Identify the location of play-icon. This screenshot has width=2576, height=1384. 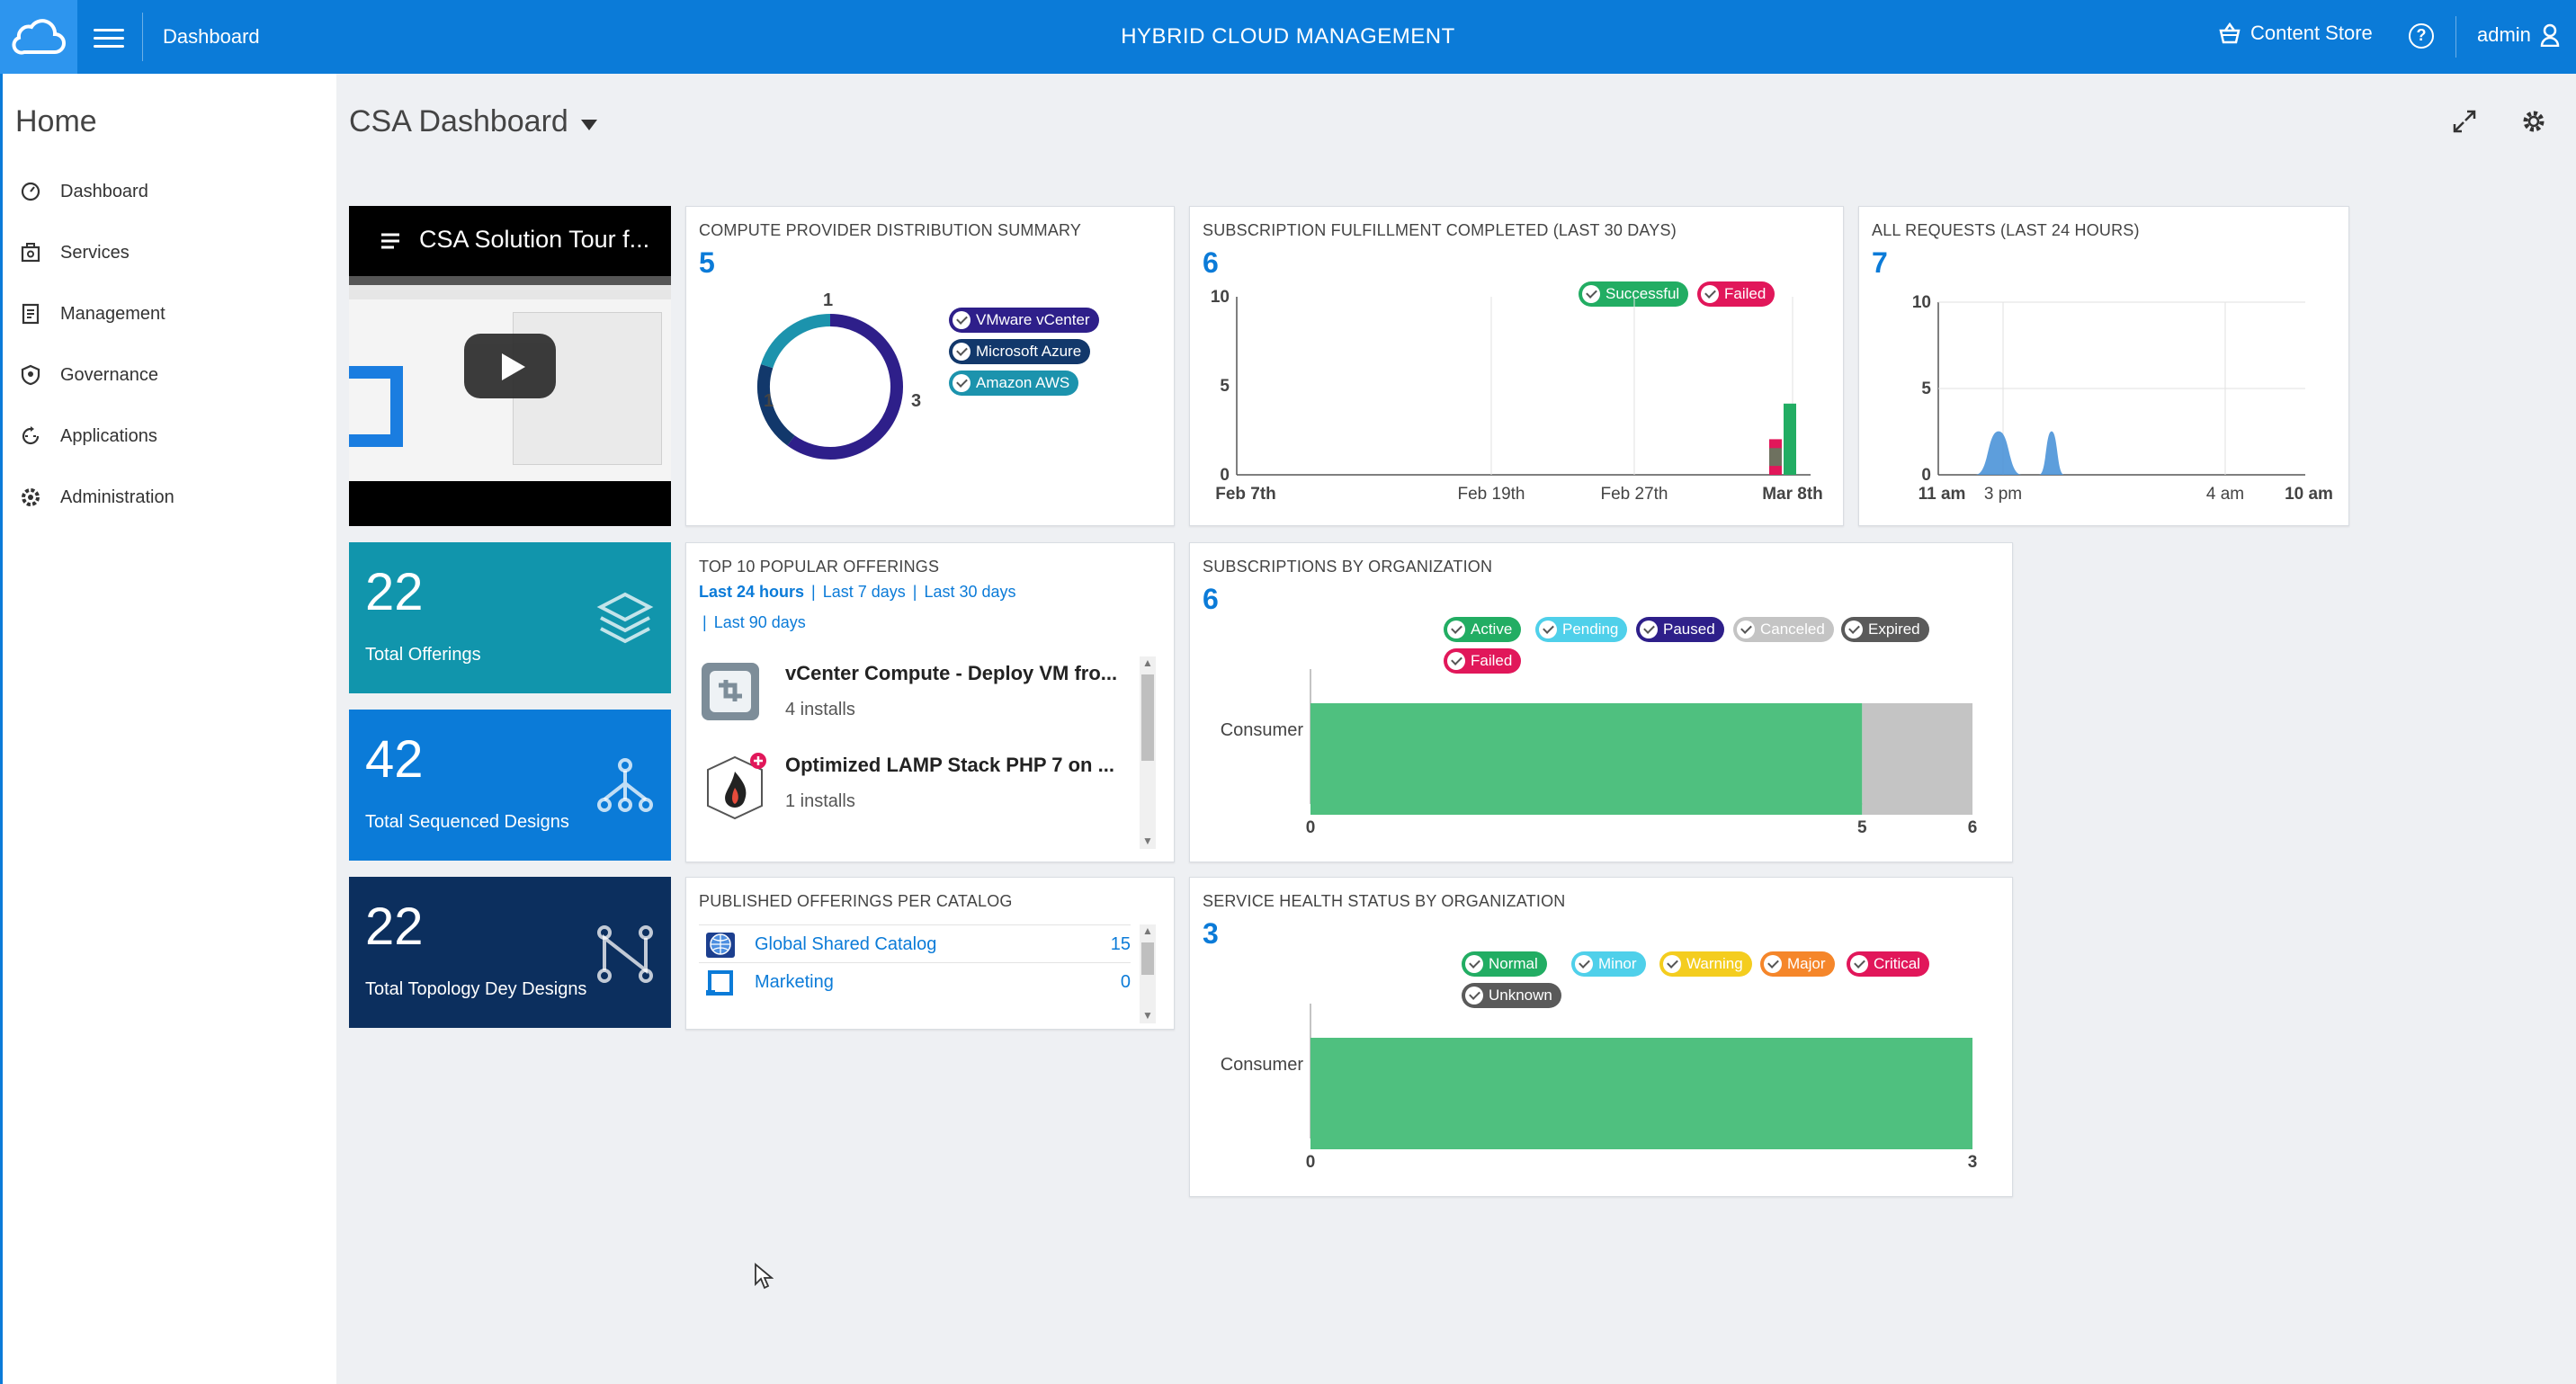
(510, 366).